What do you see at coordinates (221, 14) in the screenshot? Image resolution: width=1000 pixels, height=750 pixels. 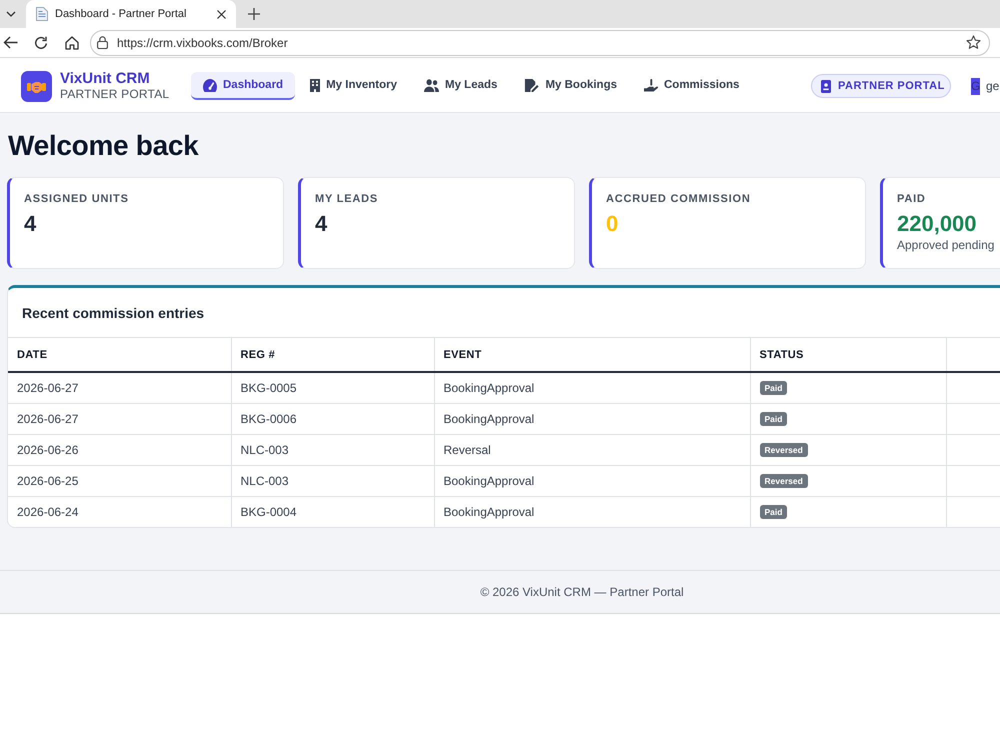 I see `close-icon` at bounding box center [221, 14].